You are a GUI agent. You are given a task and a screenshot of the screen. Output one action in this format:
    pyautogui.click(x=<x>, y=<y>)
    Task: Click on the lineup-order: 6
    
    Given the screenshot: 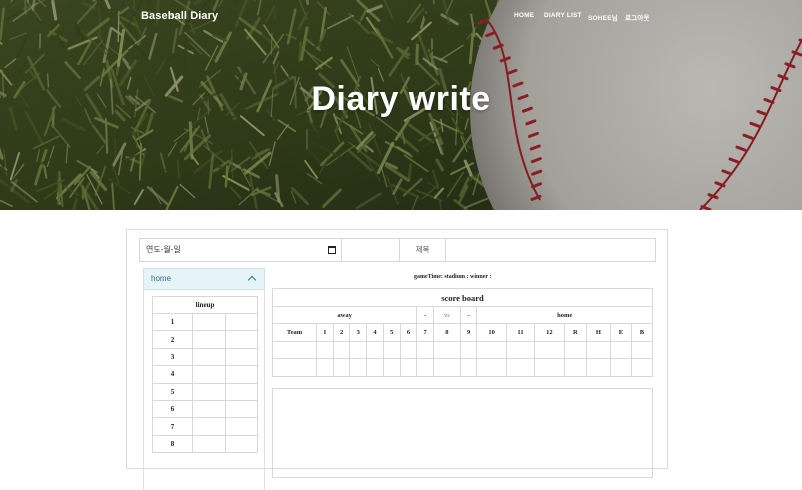 What is the action you would take?
    pyautogui.click(x=173, y=408)
    